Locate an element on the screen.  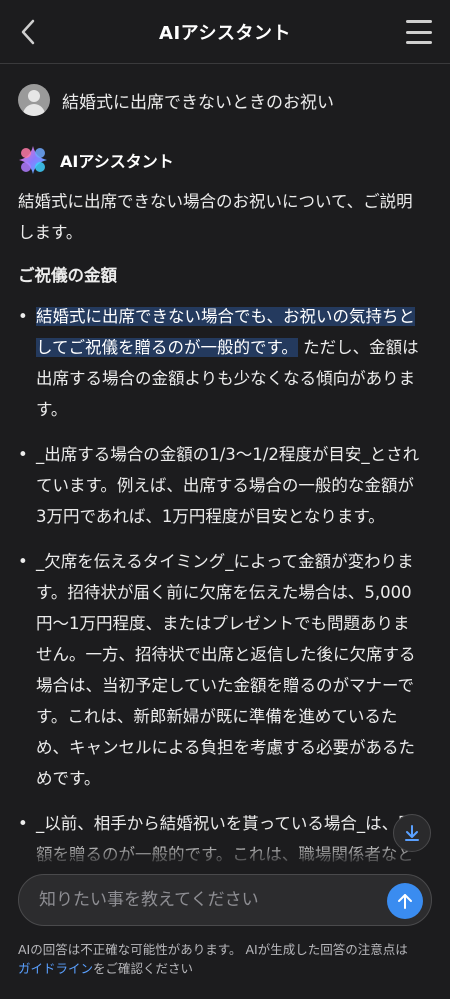
scroll-to-bottom-button is located at coordinates (412, 833).